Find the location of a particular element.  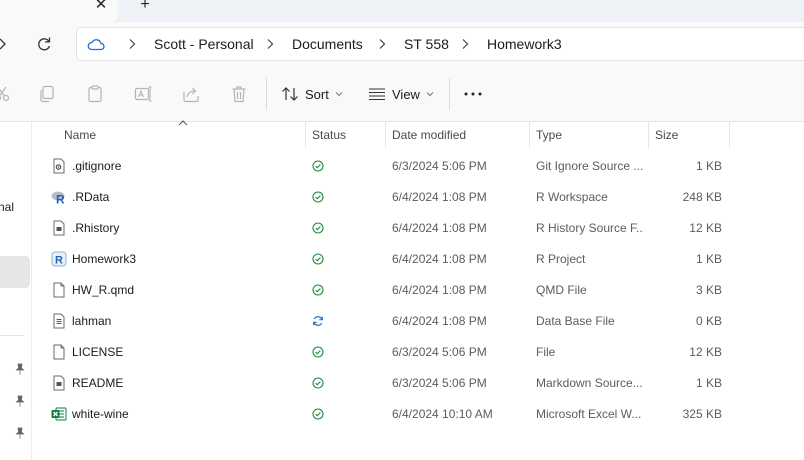

breadcrumb-st558: ST 558 is located at coordinates (426, 44).